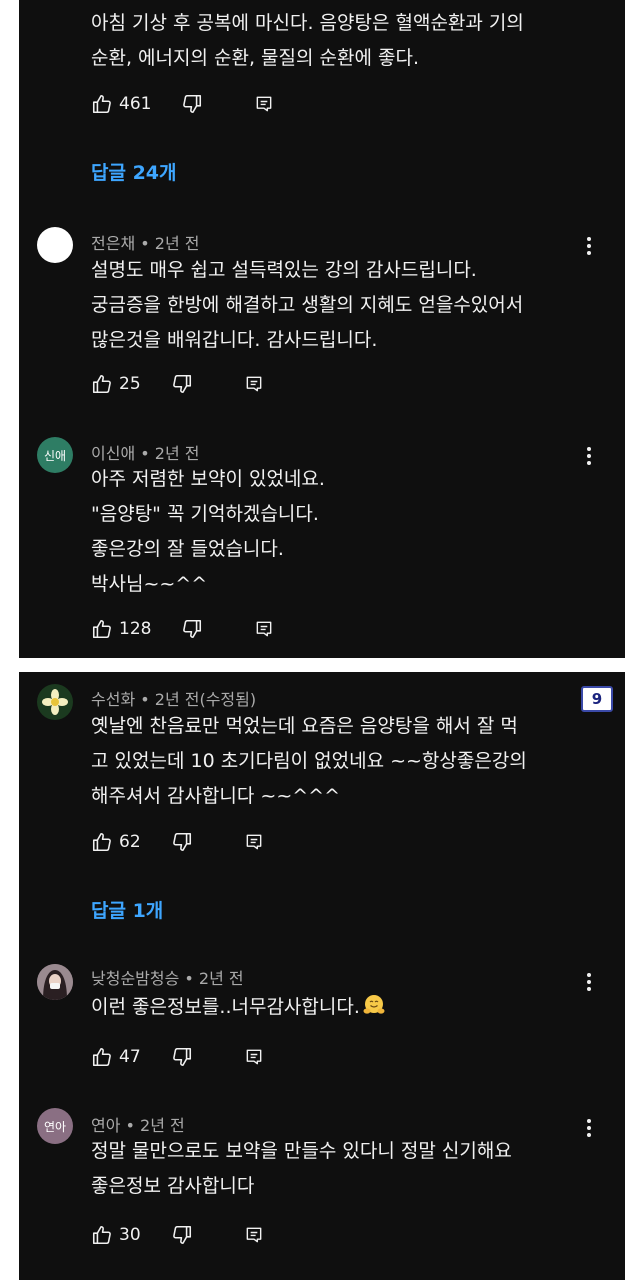 This screenshot has width=640, height=1280. I want to click on like-count: 47, so click(130, 1057).